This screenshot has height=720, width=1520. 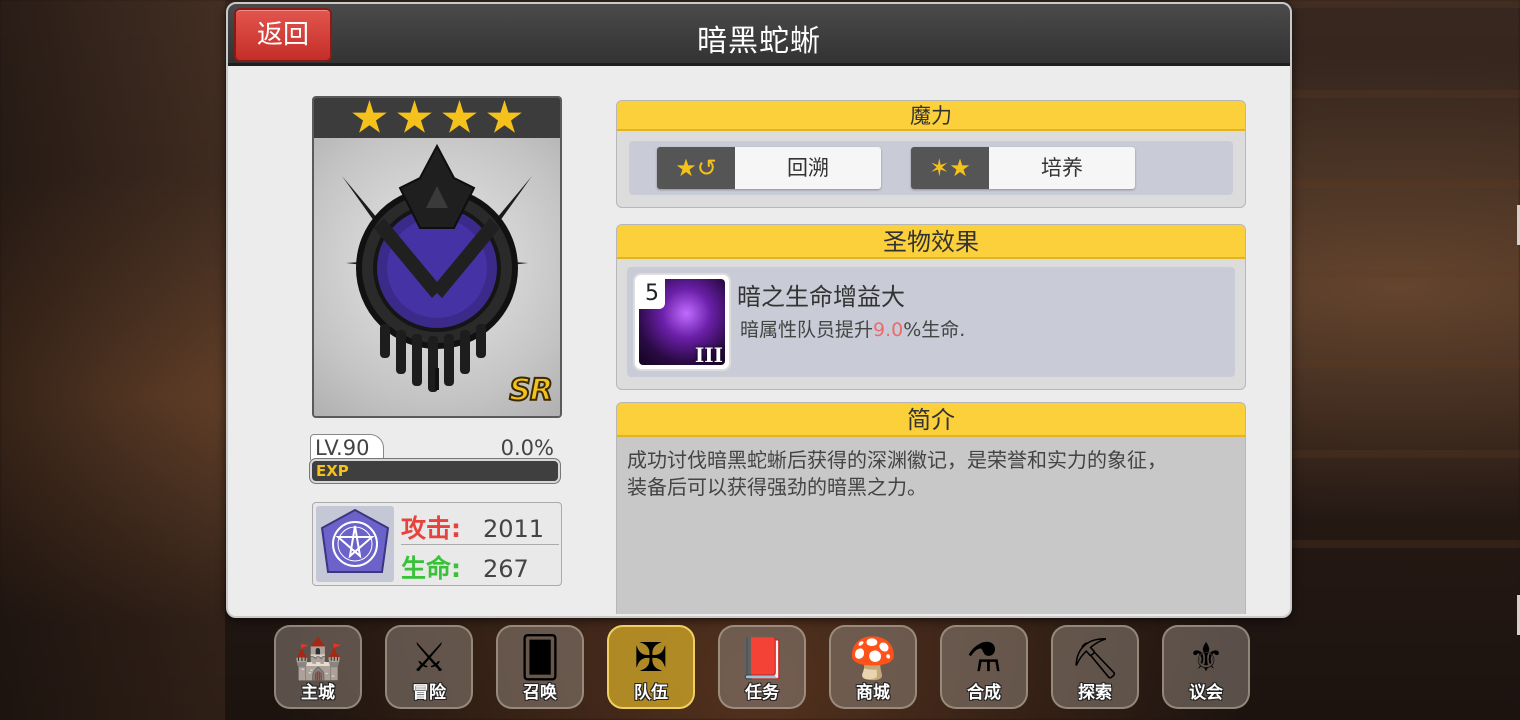 I want to click on relic-emblem-image: SR, so click(x=437, y=277).